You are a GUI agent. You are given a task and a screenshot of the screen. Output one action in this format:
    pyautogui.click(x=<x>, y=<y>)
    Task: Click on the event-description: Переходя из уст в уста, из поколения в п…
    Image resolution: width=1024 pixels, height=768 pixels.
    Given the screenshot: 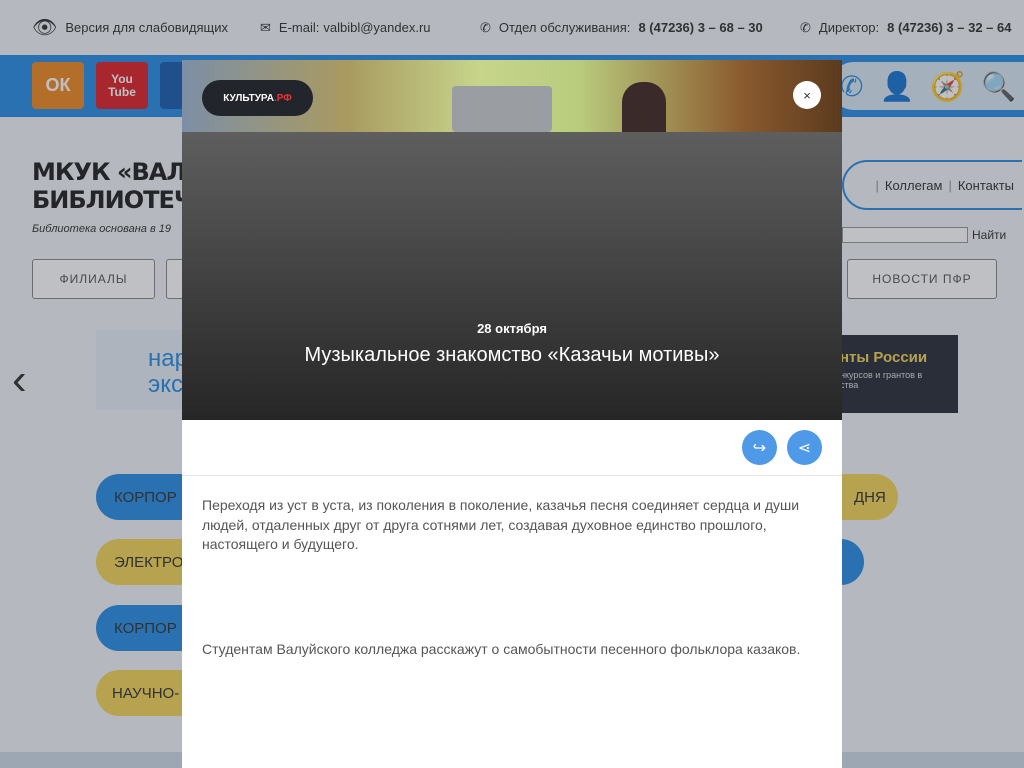 What is the action you would take?
    pyautogui.click(x=501, y=524)
    